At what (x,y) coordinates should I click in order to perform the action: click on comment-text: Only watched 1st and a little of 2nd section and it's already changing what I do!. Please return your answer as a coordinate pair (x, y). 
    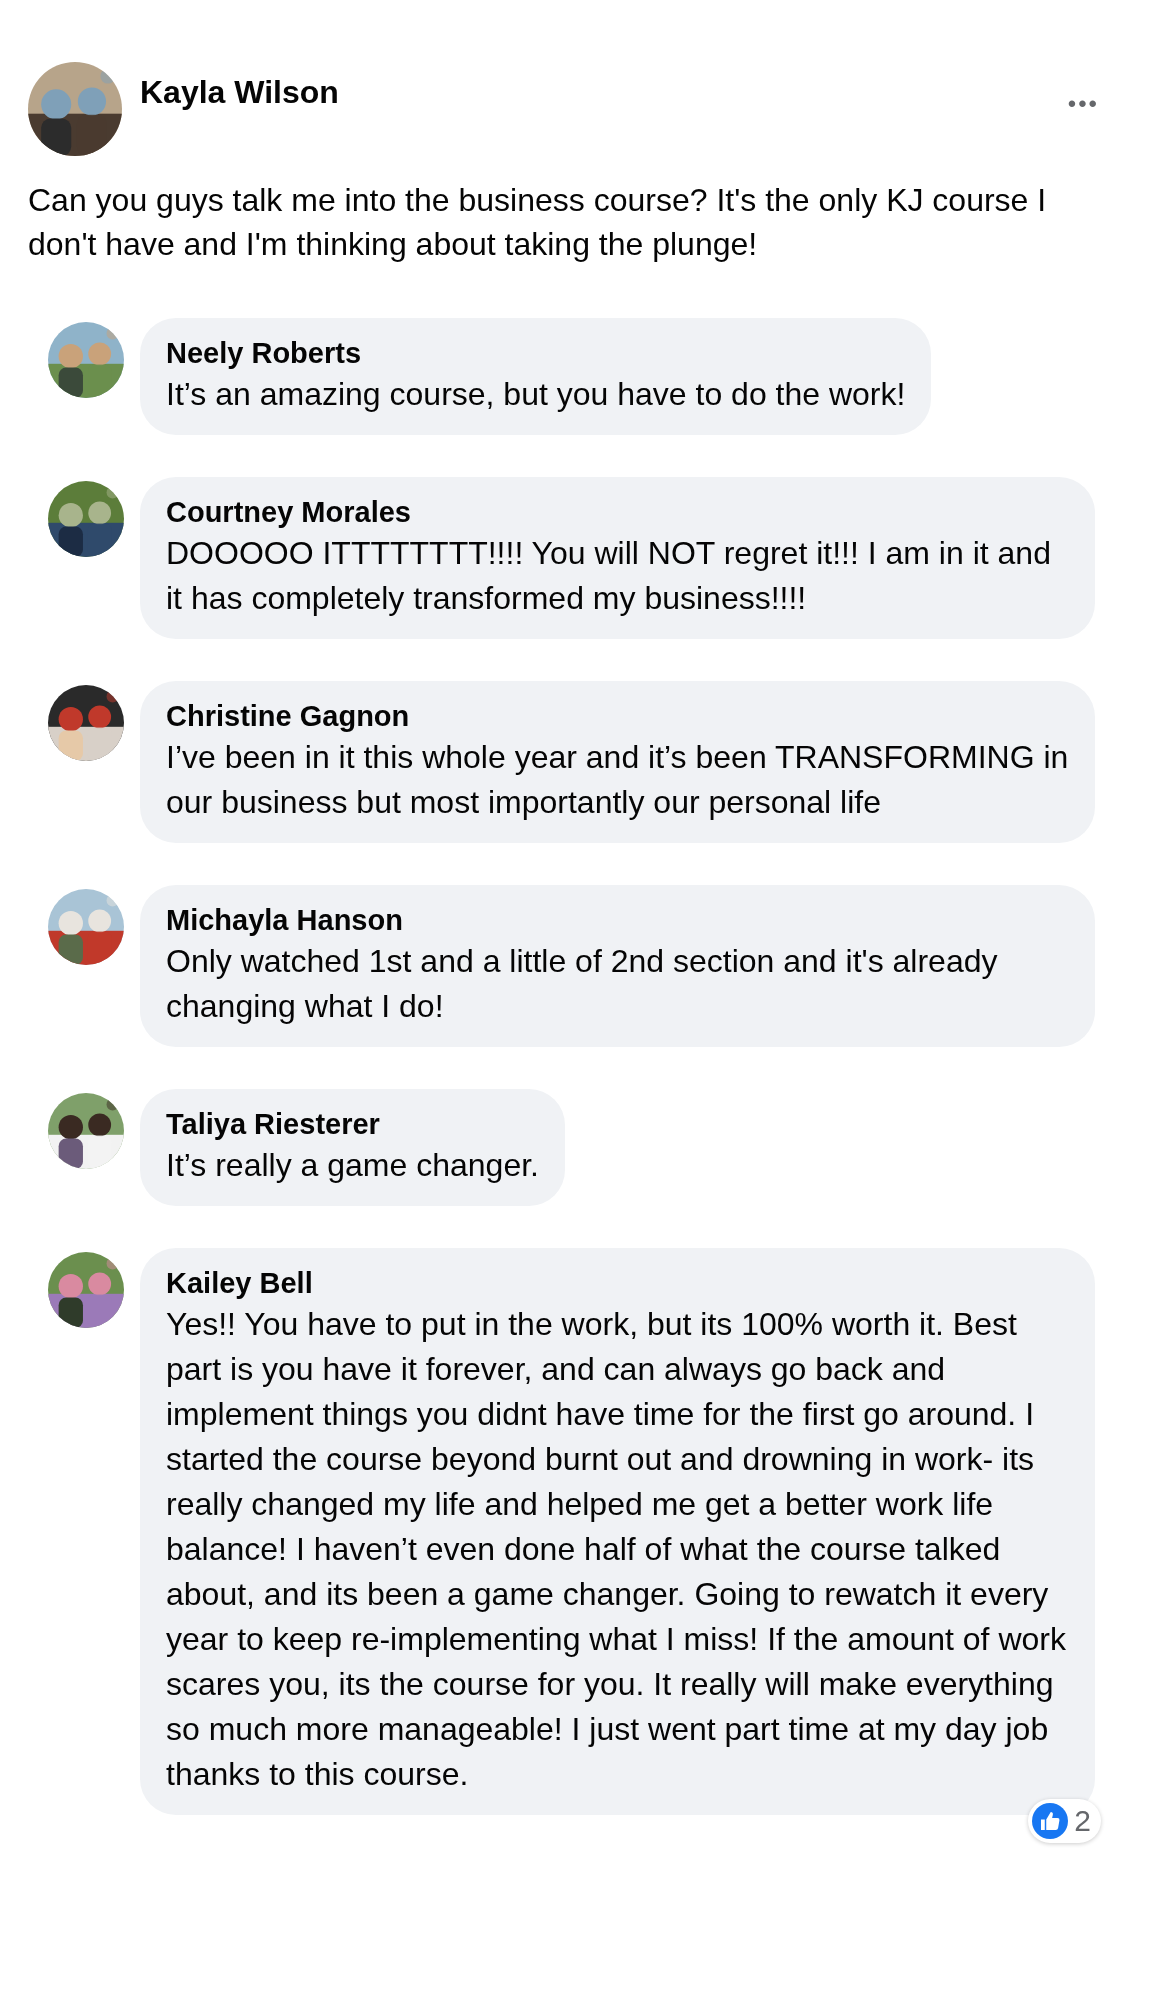
    Looking at the image, I should click on (582, 984).